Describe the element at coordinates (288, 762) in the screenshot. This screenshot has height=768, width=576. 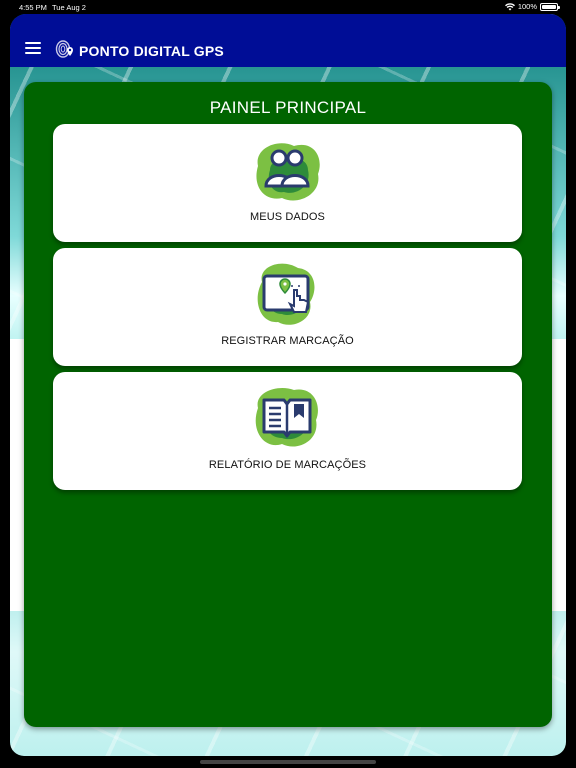
I see `home-indicator` at that location.